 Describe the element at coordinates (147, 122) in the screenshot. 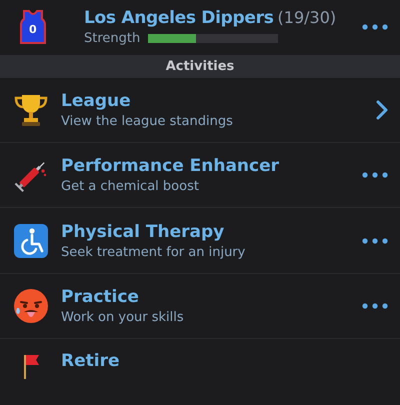

I see `activity-subtitle: View the league standings` at that location.